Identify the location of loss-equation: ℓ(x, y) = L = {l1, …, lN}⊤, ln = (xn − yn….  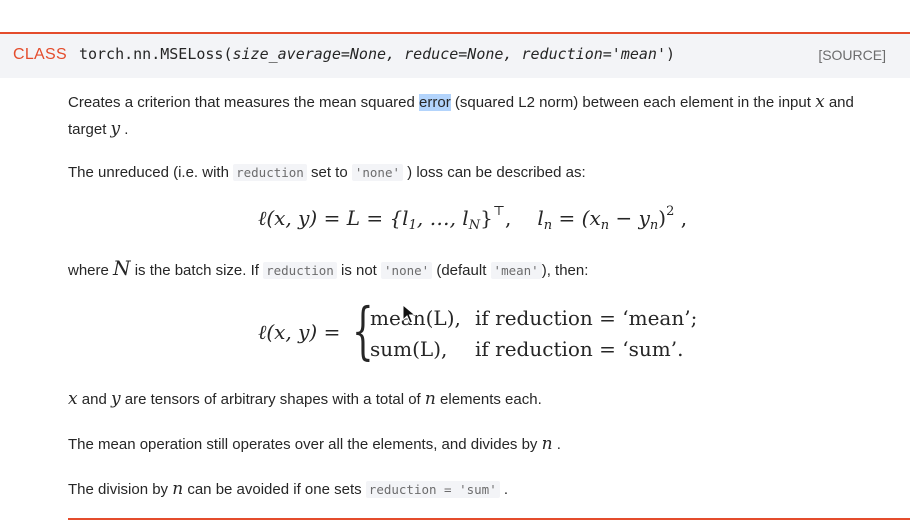
(472, 218).